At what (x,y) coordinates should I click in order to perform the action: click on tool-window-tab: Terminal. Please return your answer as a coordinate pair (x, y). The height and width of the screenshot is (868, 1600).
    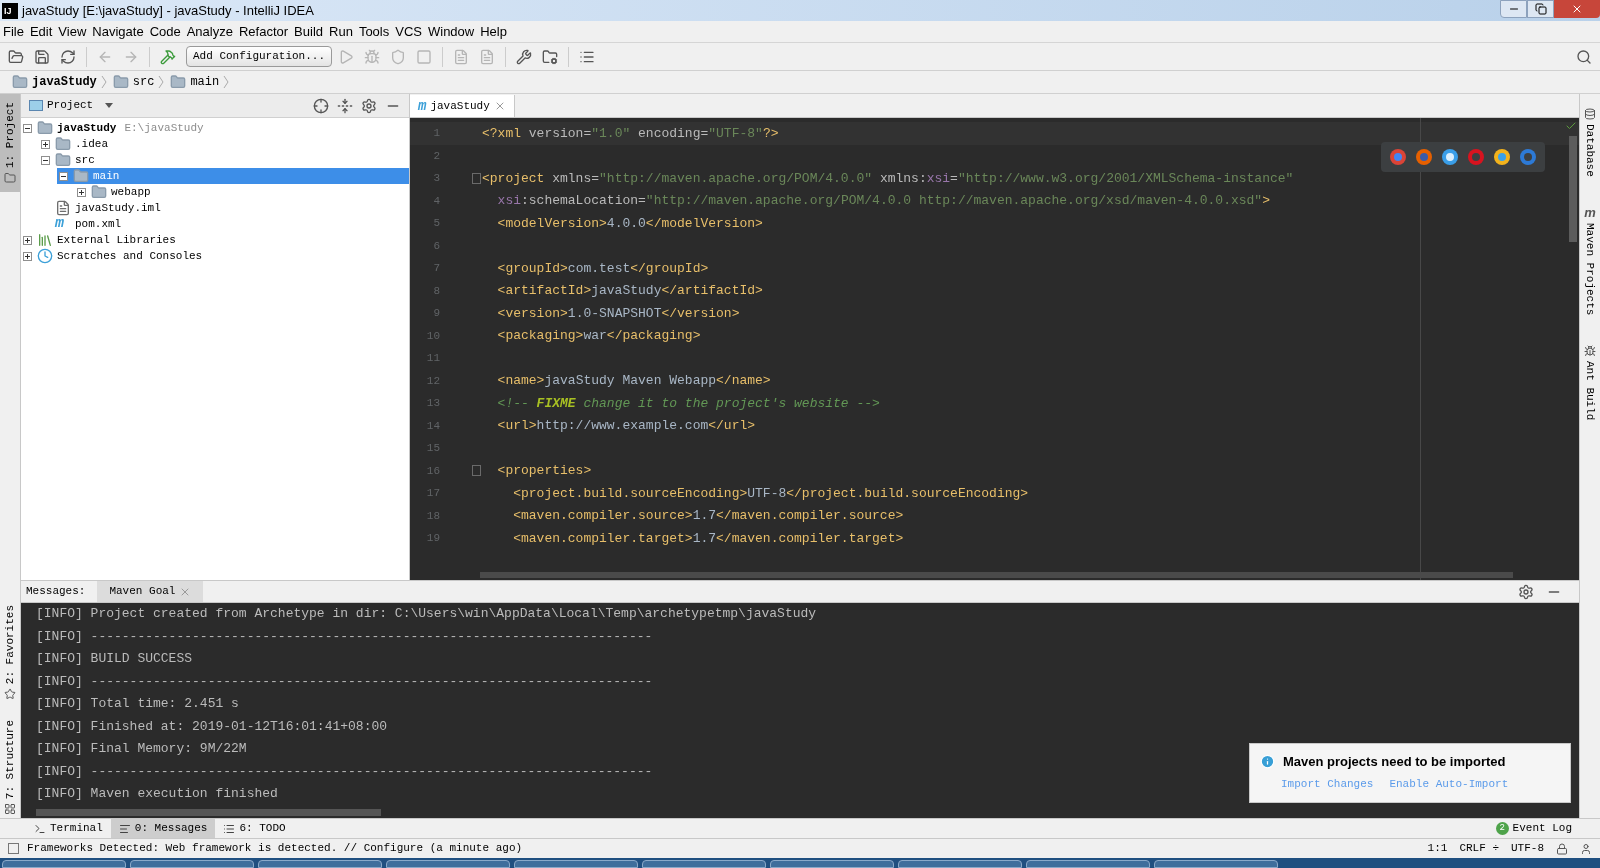
    Looking at the image, I should click on (68, 828).